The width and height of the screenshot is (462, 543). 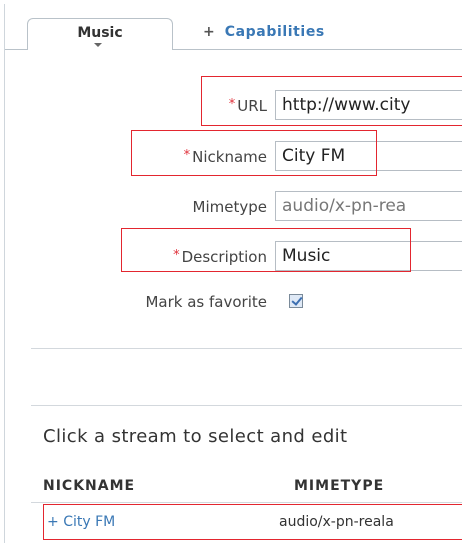 I want to click on mimetype-row: Mimetype, so click(x=233, y=207).